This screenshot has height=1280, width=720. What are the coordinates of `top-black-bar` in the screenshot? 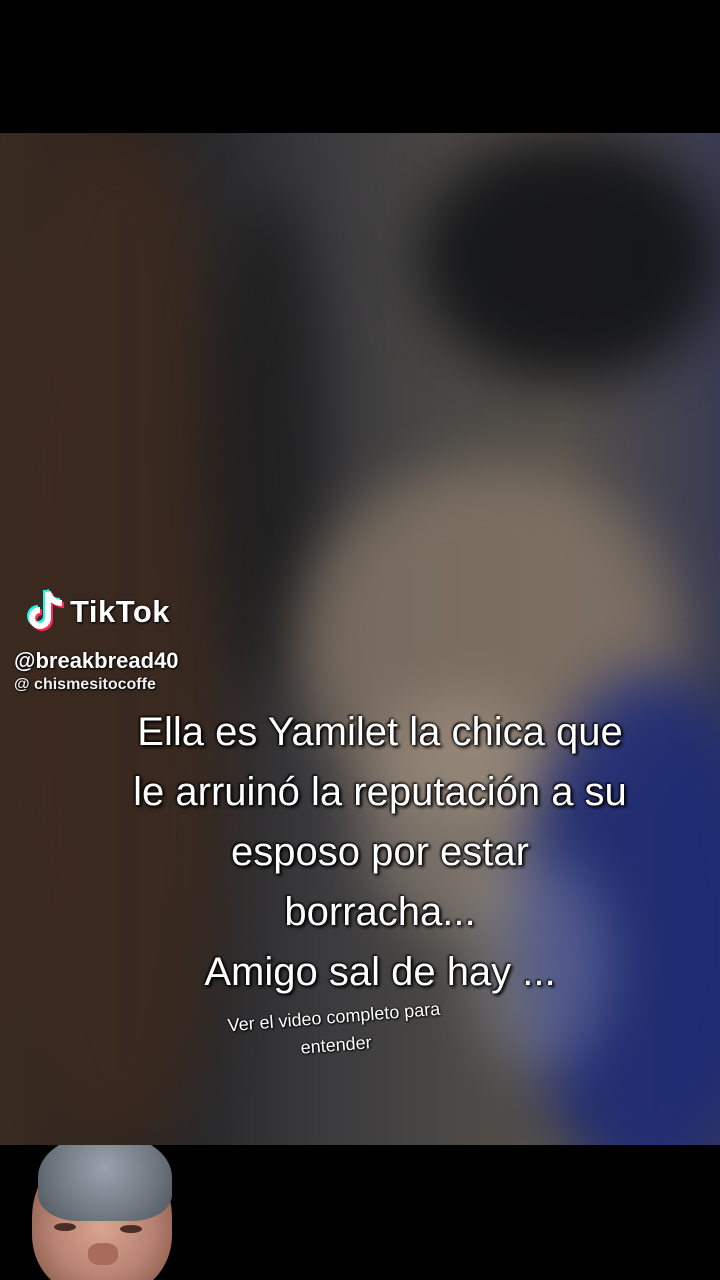 It's located at (360, 66).